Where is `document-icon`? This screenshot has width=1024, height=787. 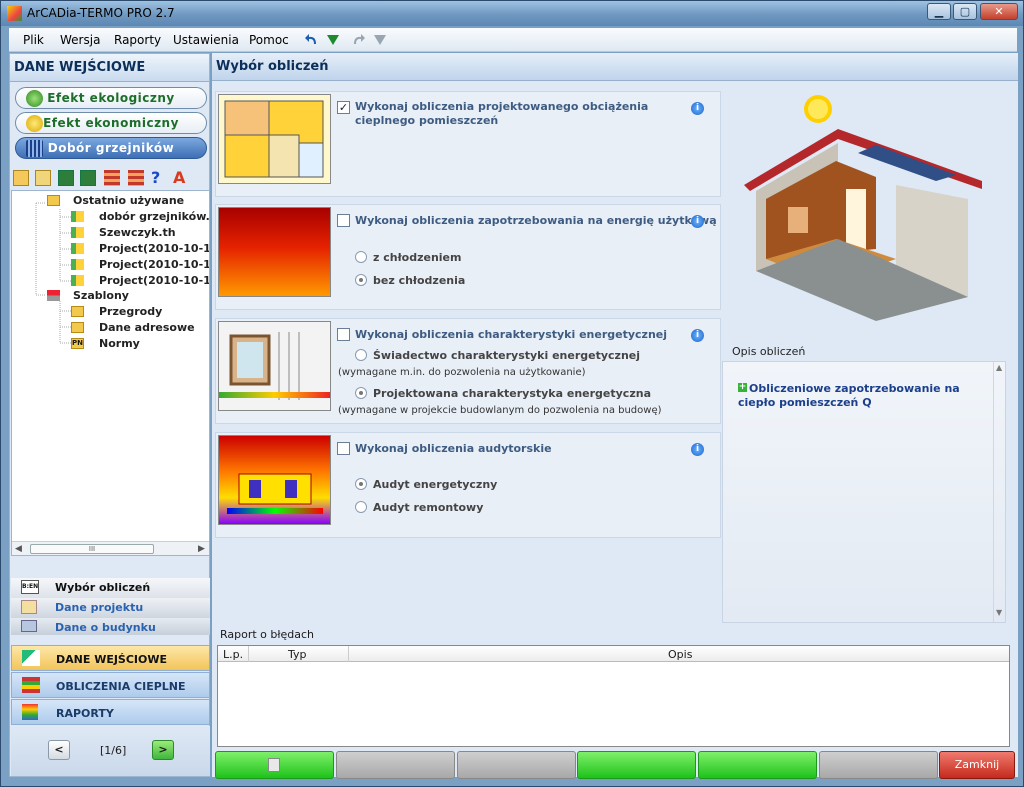
document-icon is located at coordinates (274, 765).